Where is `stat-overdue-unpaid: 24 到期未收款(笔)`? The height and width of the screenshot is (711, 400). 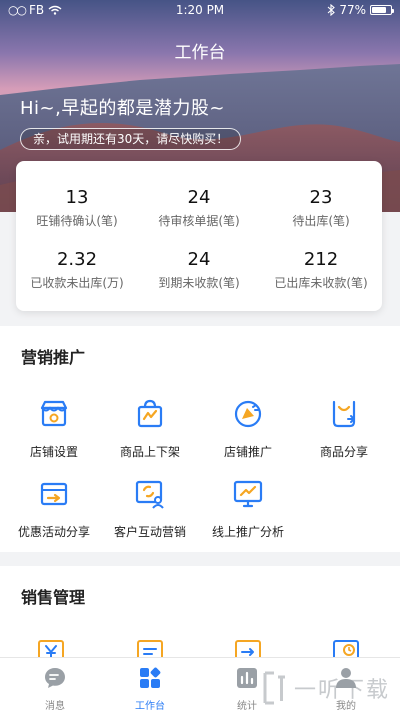
stat-overdue-unpaid: 24 到期未收款(笔) is located at coordinates (199, 270).